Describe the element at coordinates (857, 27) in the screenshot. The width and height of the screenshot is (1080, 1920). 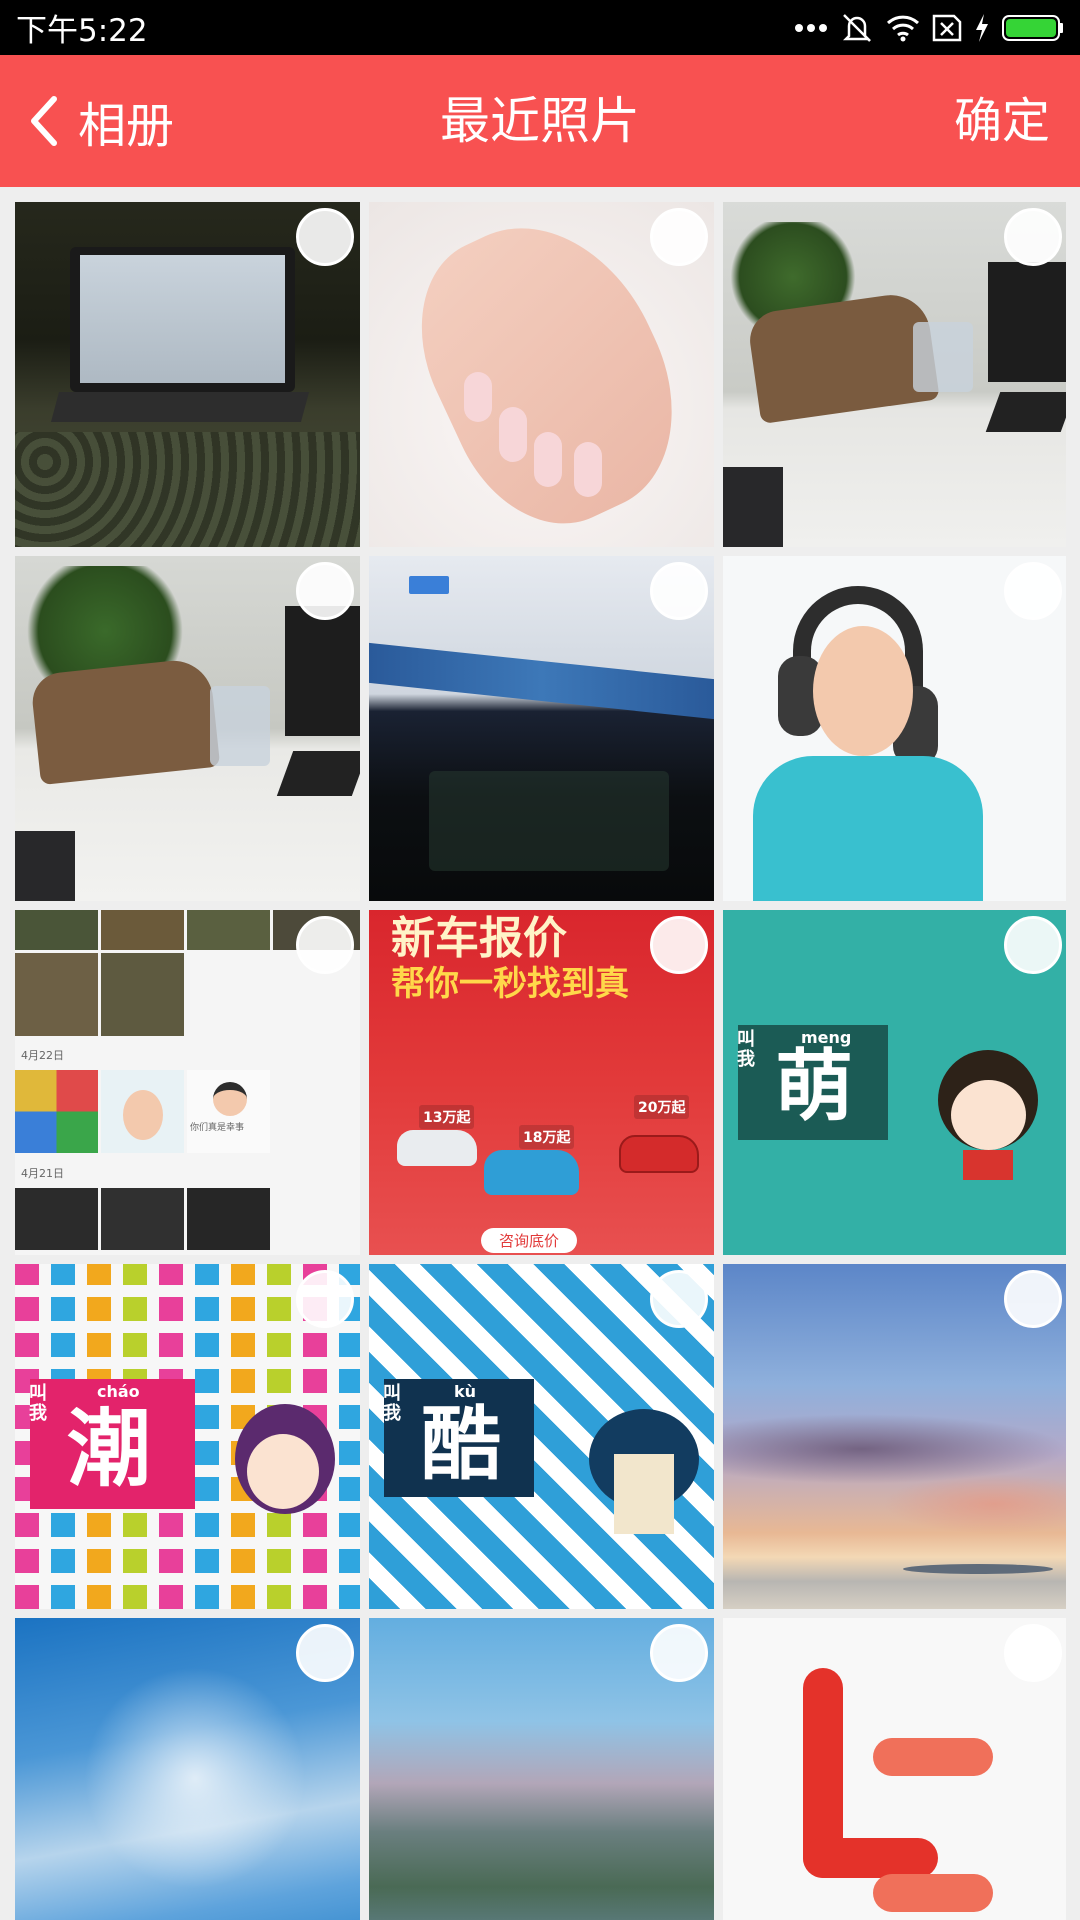
I see `mute-icon` at that location.